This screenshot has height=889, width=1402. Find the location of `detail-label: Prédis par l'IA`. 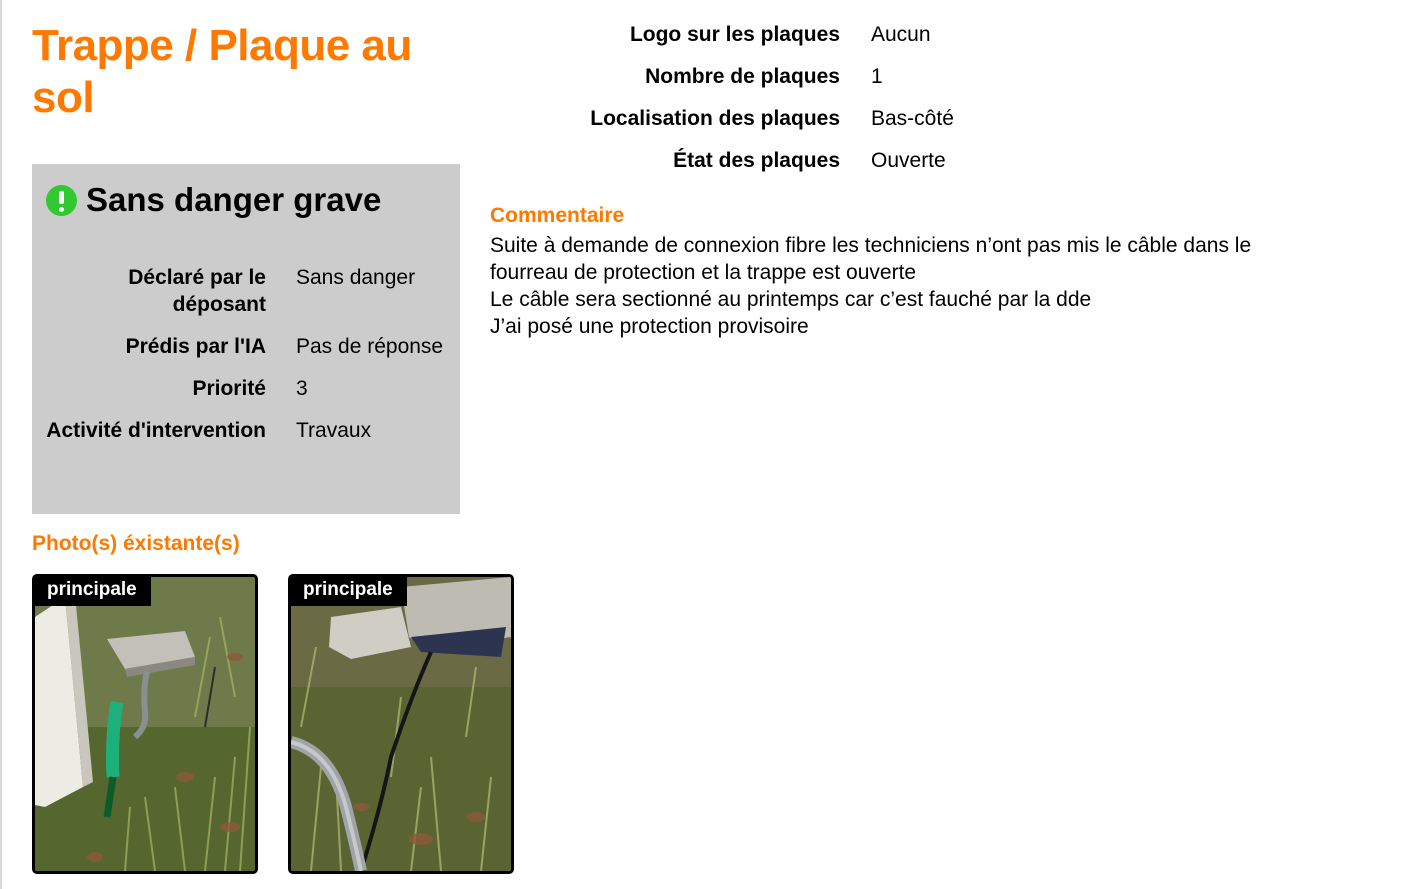

detail-label: Prédis par l'IA is located at coordinates (195, 346).